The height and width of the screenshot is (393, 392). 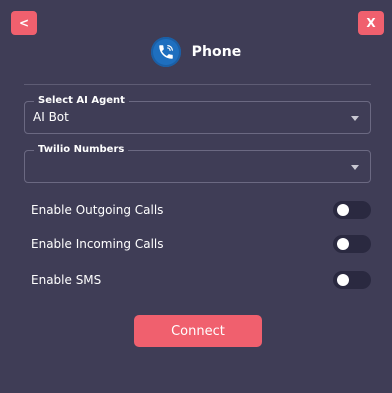 What do you see at coordinates (24, 23) in the screenshot?
I see `back-button: <` at bounding box center [24, 23].